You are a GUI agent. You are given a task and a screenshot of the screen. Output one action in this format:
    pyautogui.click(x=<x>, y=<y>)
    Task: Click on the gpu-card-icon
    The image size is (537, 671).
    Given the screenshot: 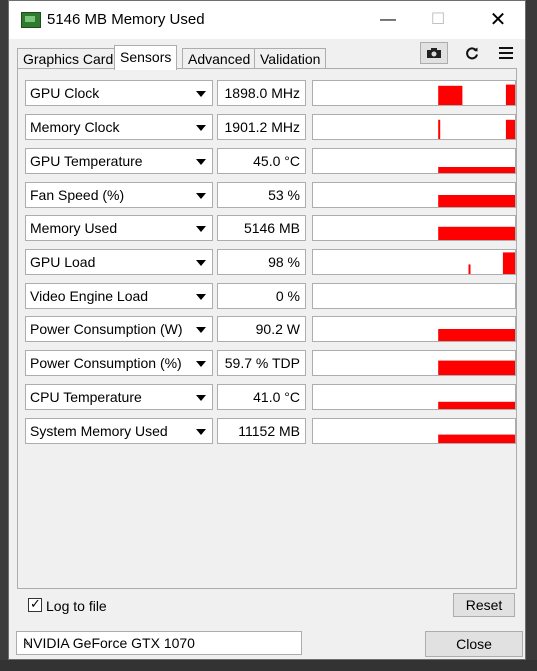 What is the action you would take?
    pyautogui.click(x=31, y=20)
    